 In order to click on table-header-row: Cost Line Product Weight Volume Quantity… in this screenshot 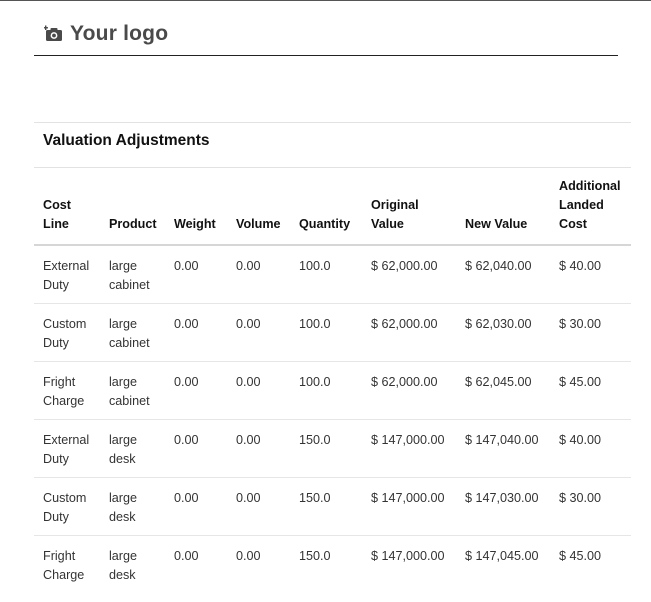, I will do `click(332, 207)`.